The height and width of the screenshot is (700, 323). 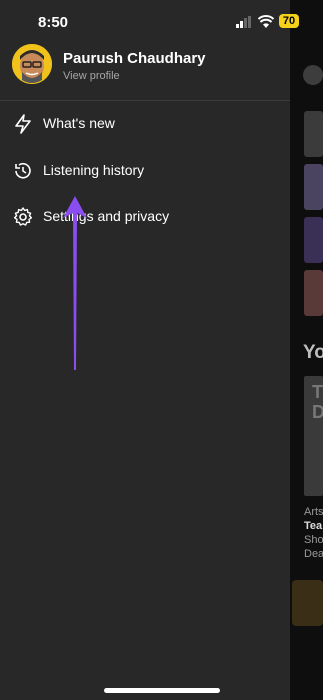 What do you see at coordinates (313, 436) in the screenshot?
I see `background-card: T D` at bounding box center [313, 436].